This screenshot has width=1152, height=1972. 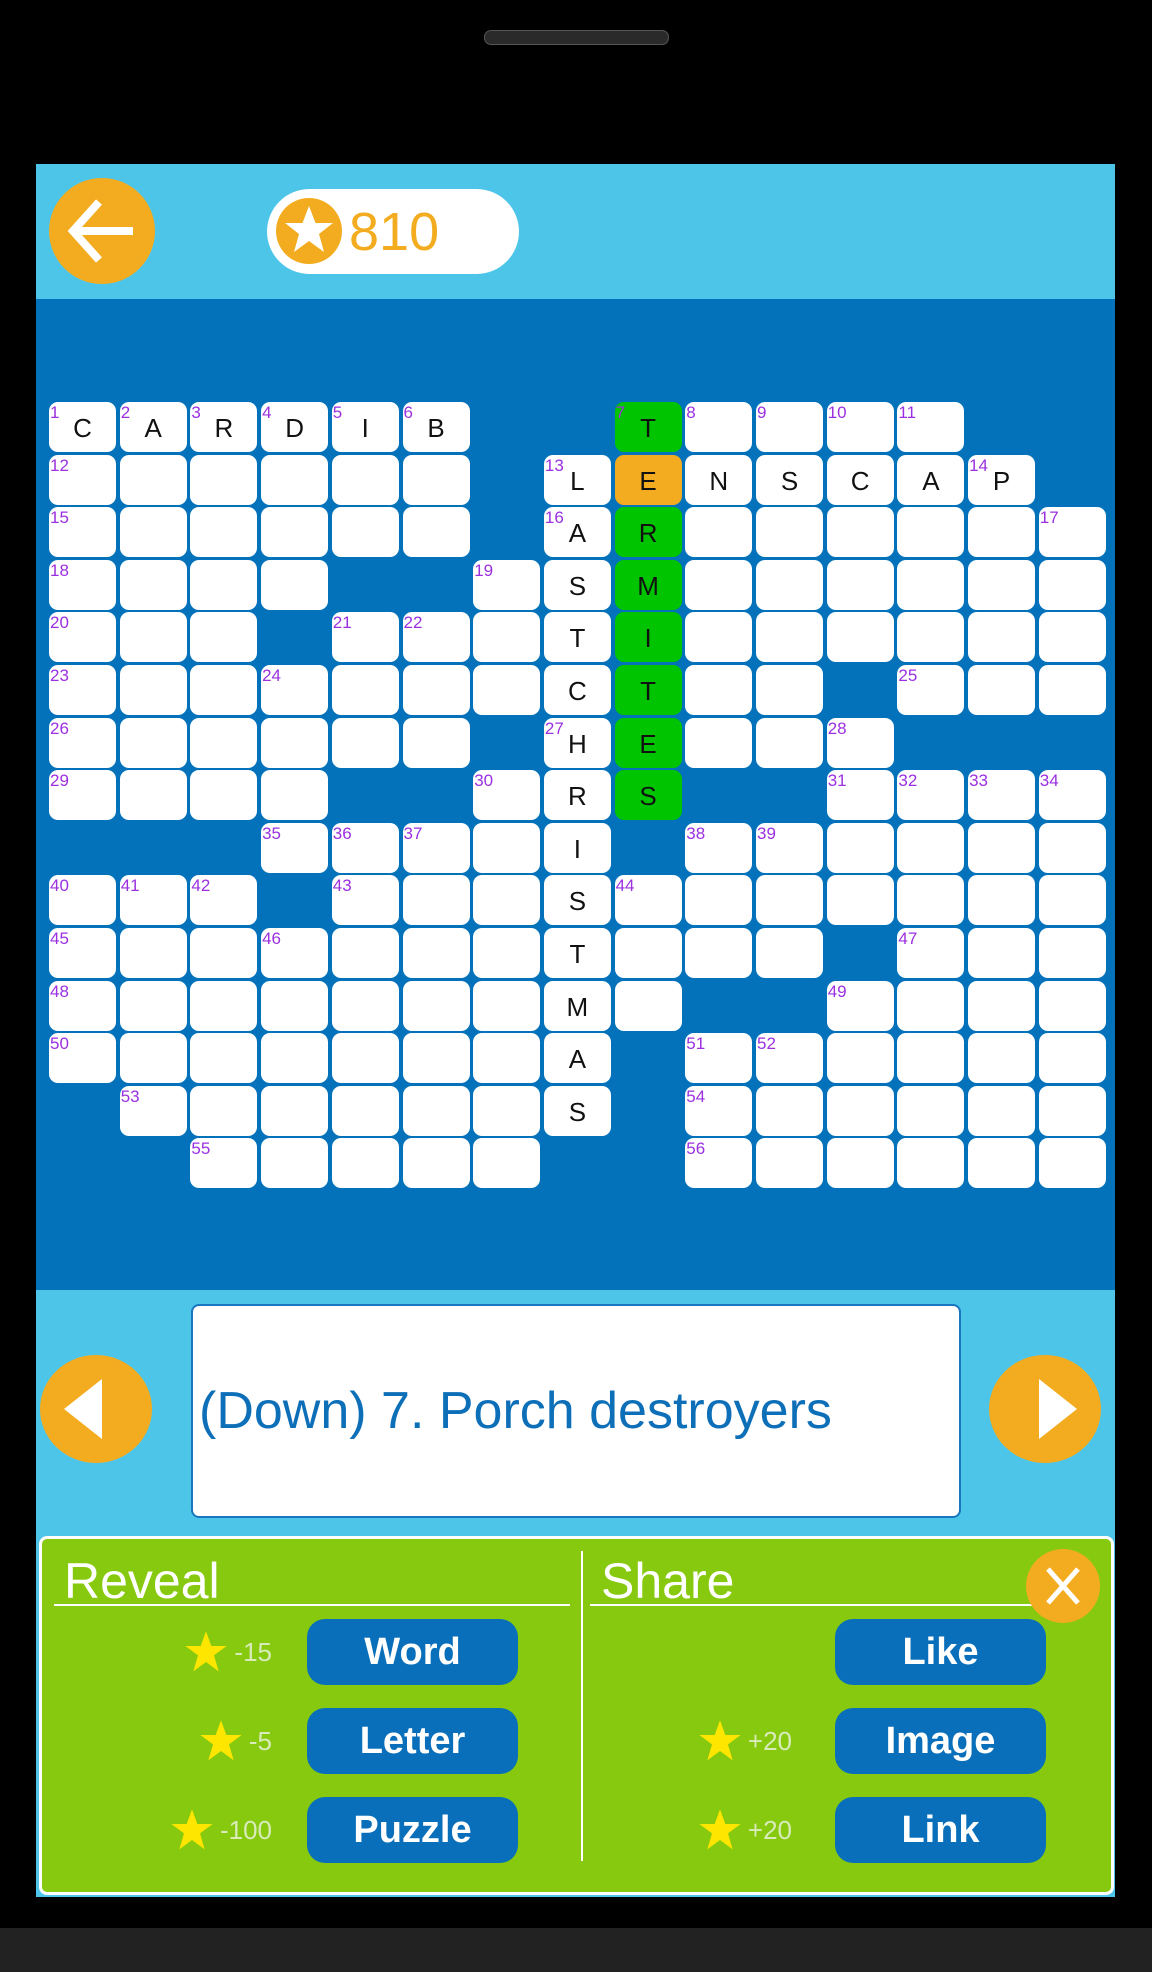 I want to click on grid-cell: 38, so click(x=719, y=847).